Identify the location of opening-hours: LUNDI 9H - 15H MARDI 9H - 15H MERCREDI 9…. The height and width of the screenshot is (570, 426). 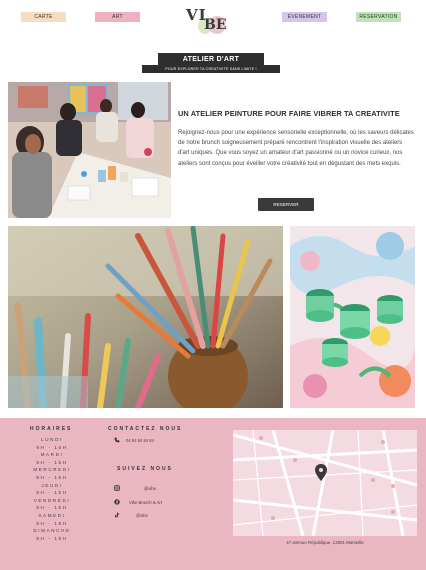
(52, 489).